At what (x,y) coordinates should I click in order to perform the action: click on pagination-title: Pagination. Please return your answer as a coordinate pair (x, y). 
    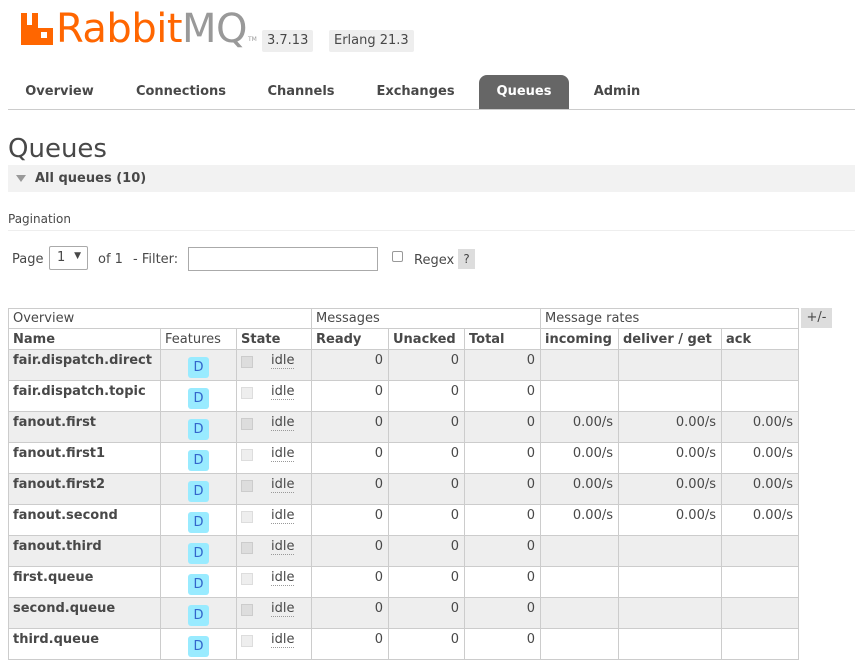
    Looking at the image, I should click on (39, 219).